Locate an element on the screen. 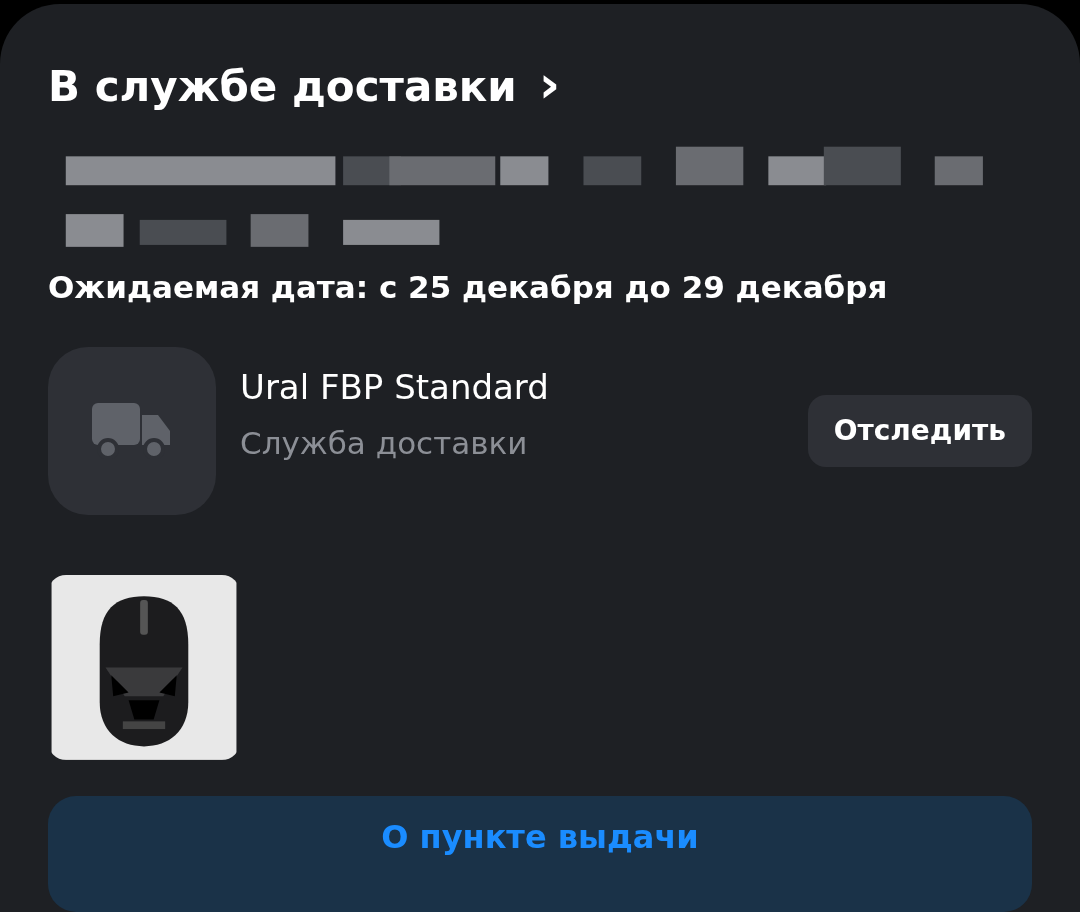 The image size is (1080, 912). track-button: Отследить is located at coordinates (919, 430).